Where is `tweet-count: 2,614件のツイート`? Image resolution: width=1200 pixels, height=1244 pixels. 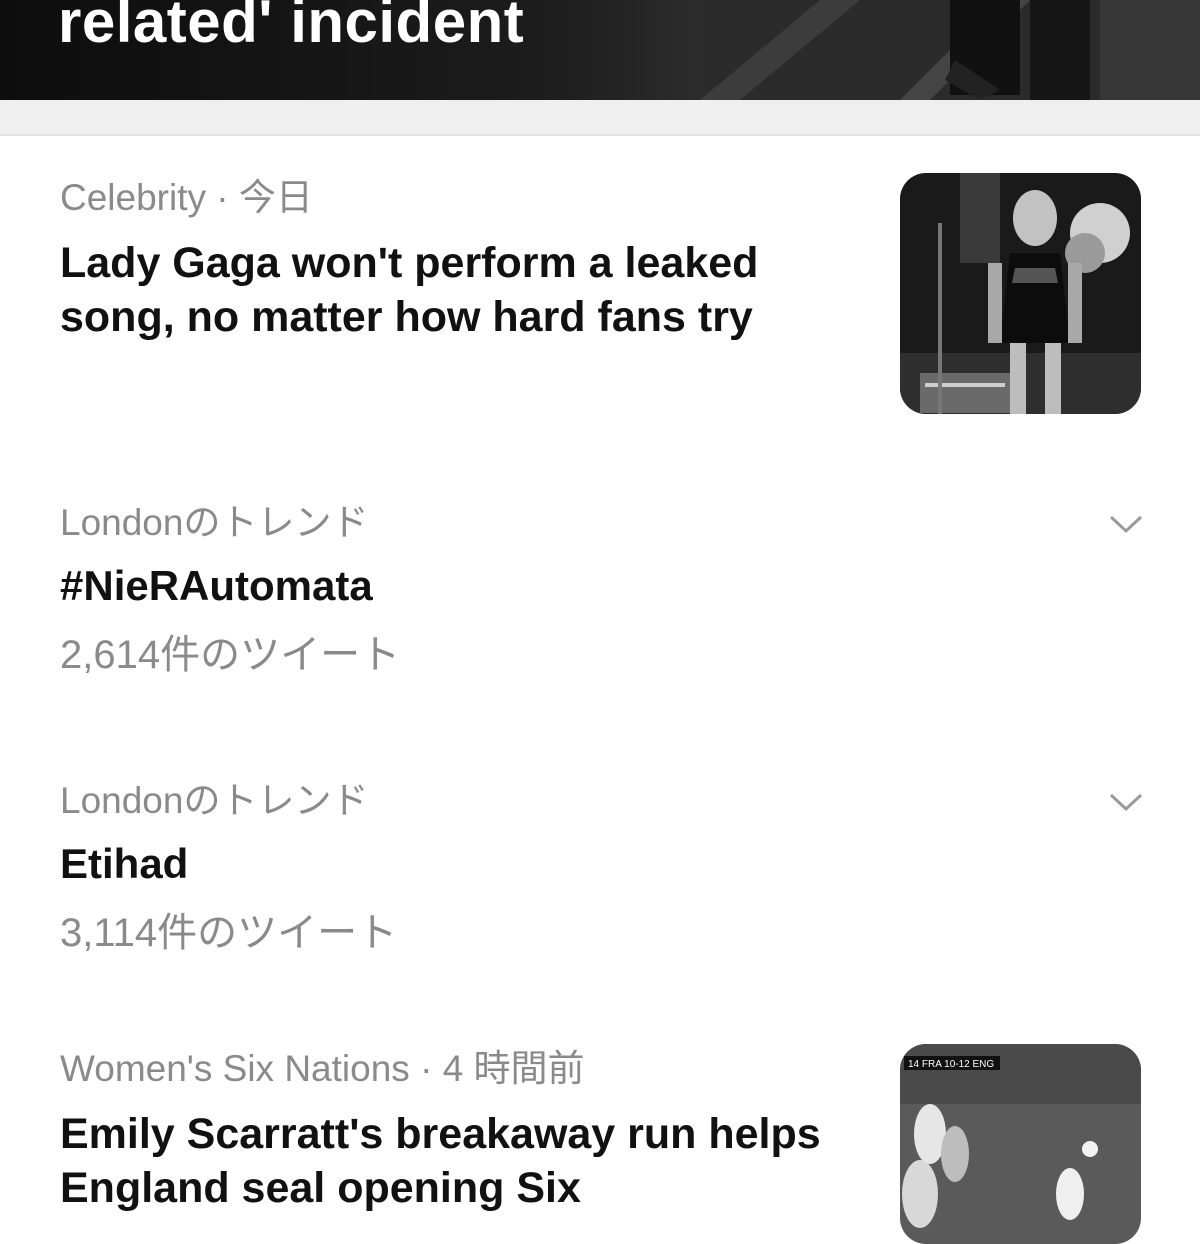 tweet-count: 2,614件のツイート is located at coordinates (230, 655).